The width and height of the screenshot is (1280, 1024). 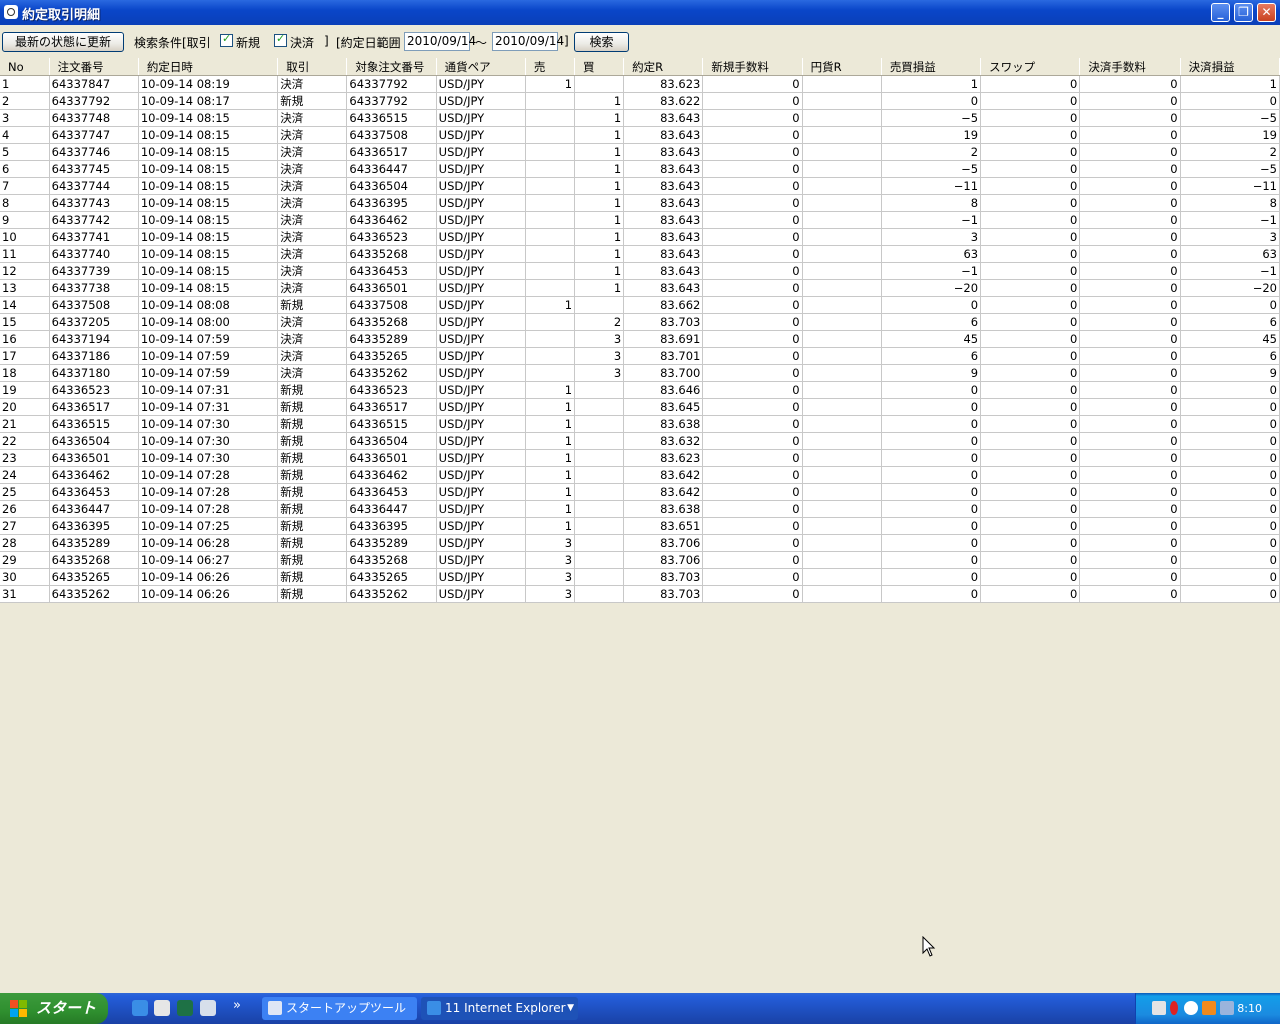 What do you see at coordinates (599, 67) in the screenshot?
I see `column-header: 買` at bounding box center [599, 67].